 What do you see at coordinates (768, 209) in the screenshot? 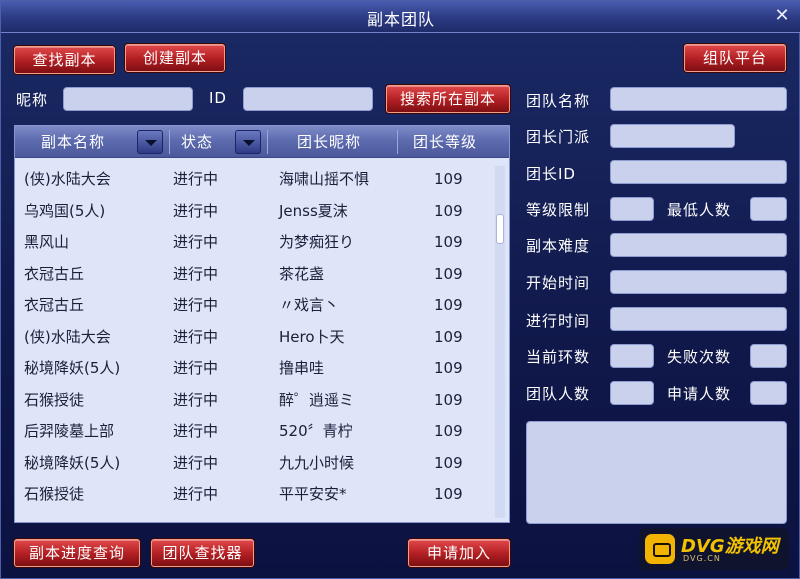
I see `min-people-field` at bounding box center [768, 209].